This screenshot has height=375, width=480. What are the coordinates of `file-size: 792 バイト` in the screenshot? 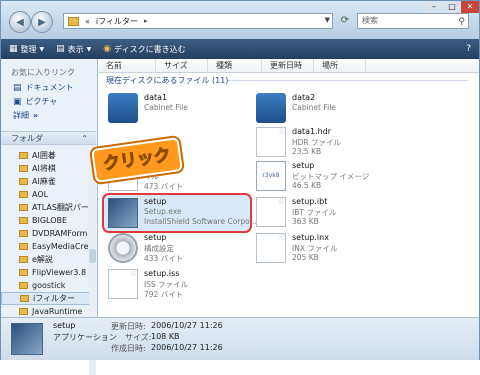 It's located at (164, 294).